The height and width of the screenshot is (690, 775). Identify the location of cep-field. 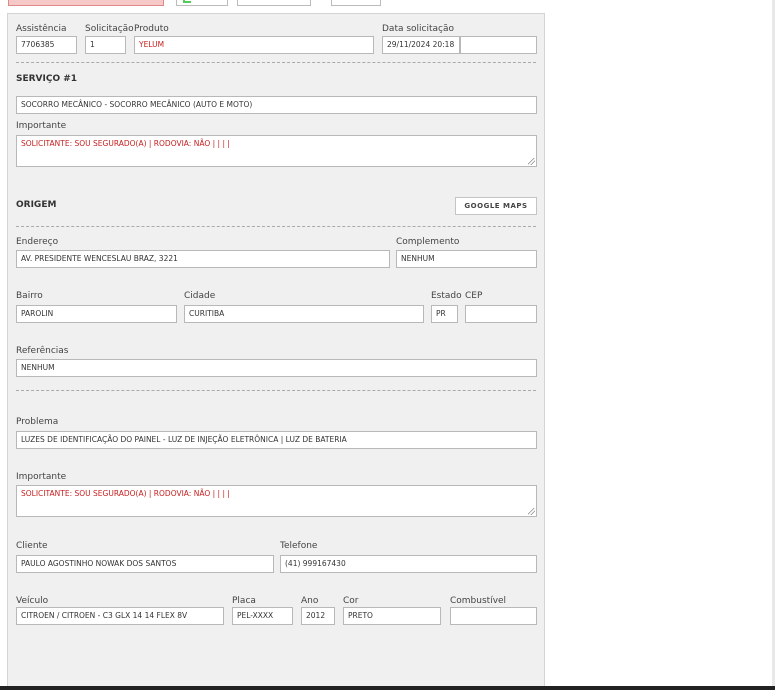
(501, 314).